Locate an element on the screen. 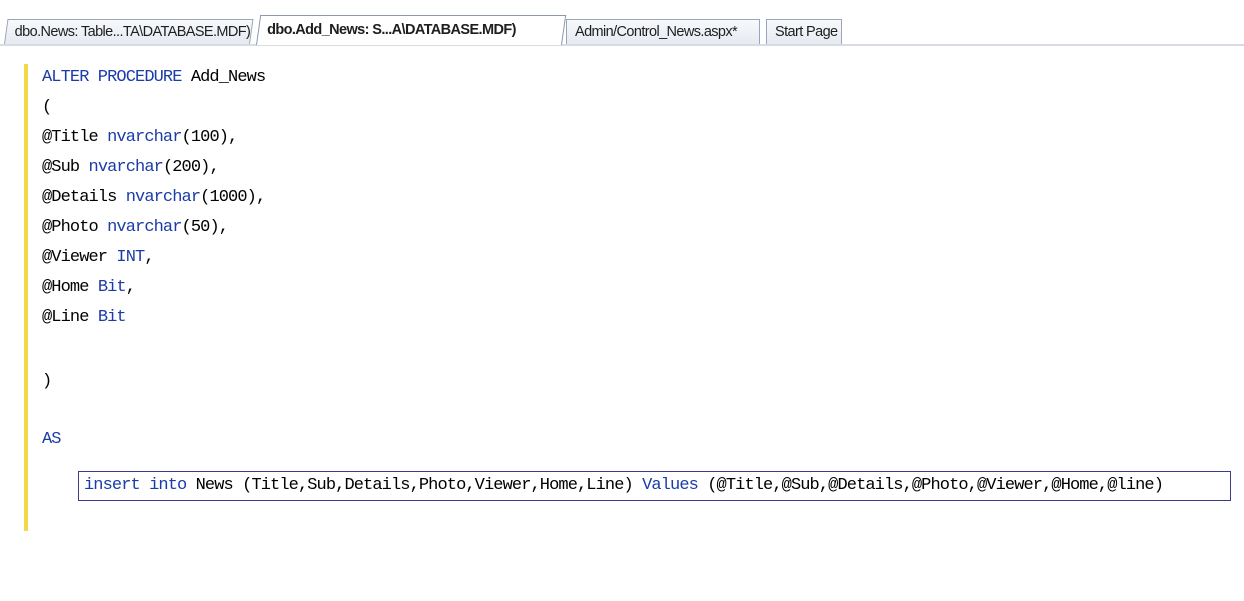  tab-label: Start Page is located at coordinates (806, 32).